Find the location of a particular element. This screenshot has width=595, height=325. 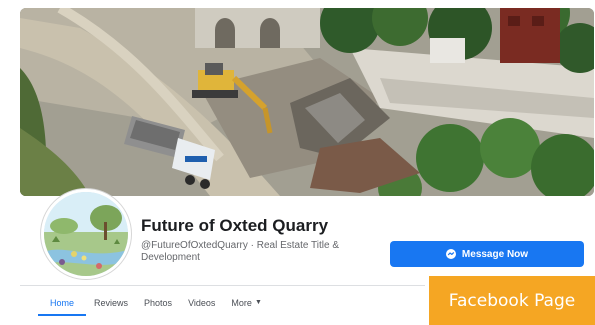

tab-reviews: Reviews is located at coordinates (111, 304).